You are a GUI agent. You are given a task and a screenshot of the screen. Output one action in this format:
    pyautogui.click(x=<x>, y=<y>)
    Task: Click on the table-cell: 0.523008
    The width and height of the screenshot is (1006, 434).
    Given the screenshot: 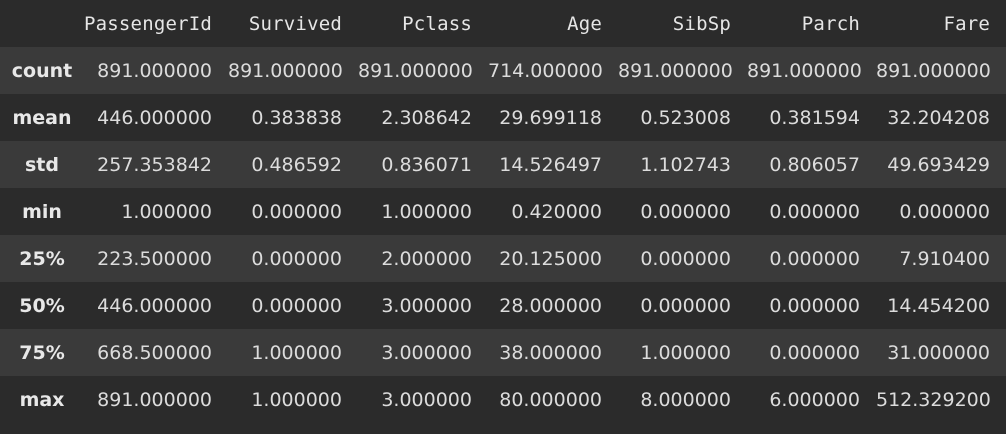 What is the action you would take?
    pyautogui.click(x=685, y=117)
    